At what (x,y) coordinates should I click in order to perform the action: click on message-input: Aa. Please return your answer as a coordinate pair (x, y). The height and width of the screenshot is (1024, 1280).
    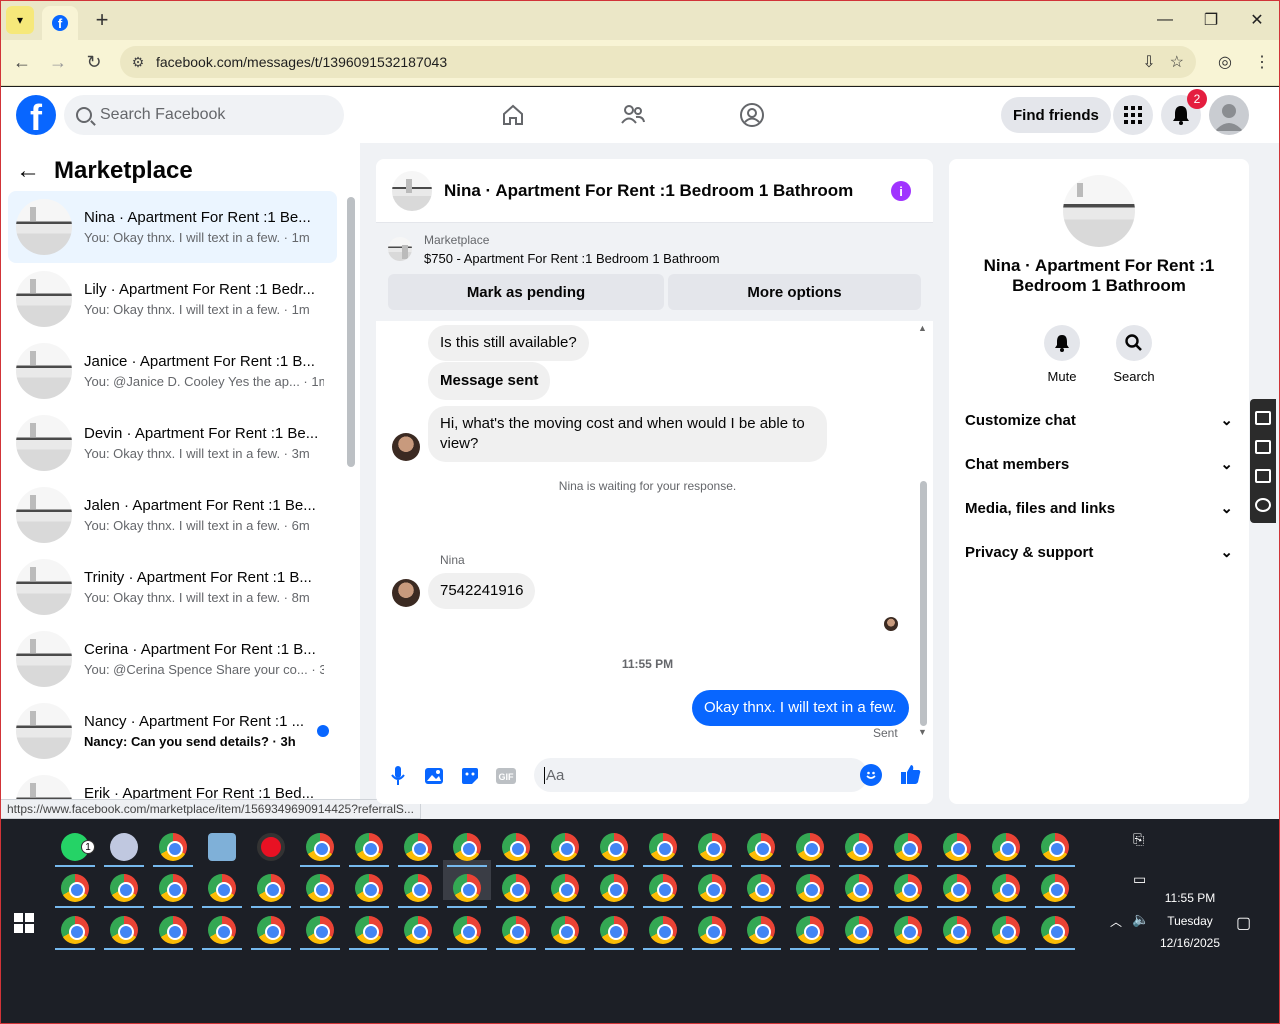
    Looking at the image, I should click on (701, 775).